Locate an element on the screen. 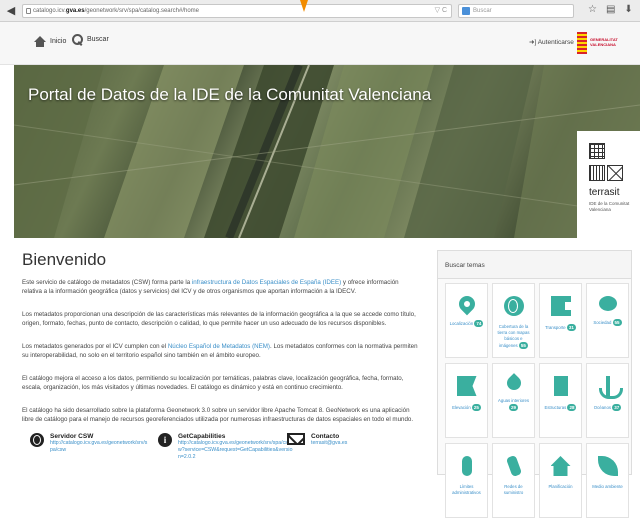  terrasit-subtitle: IDE de la Comunitat Valenciana is located at coordinates (609, 206).